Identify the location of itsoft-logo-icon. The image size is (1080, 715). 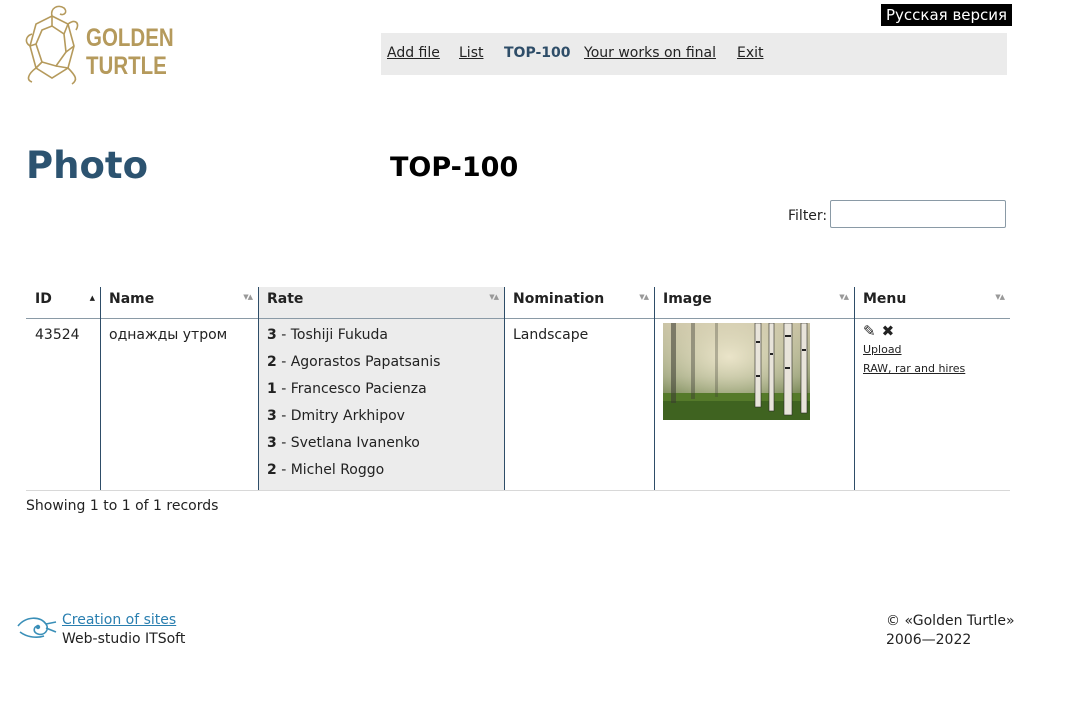
(37, 627).